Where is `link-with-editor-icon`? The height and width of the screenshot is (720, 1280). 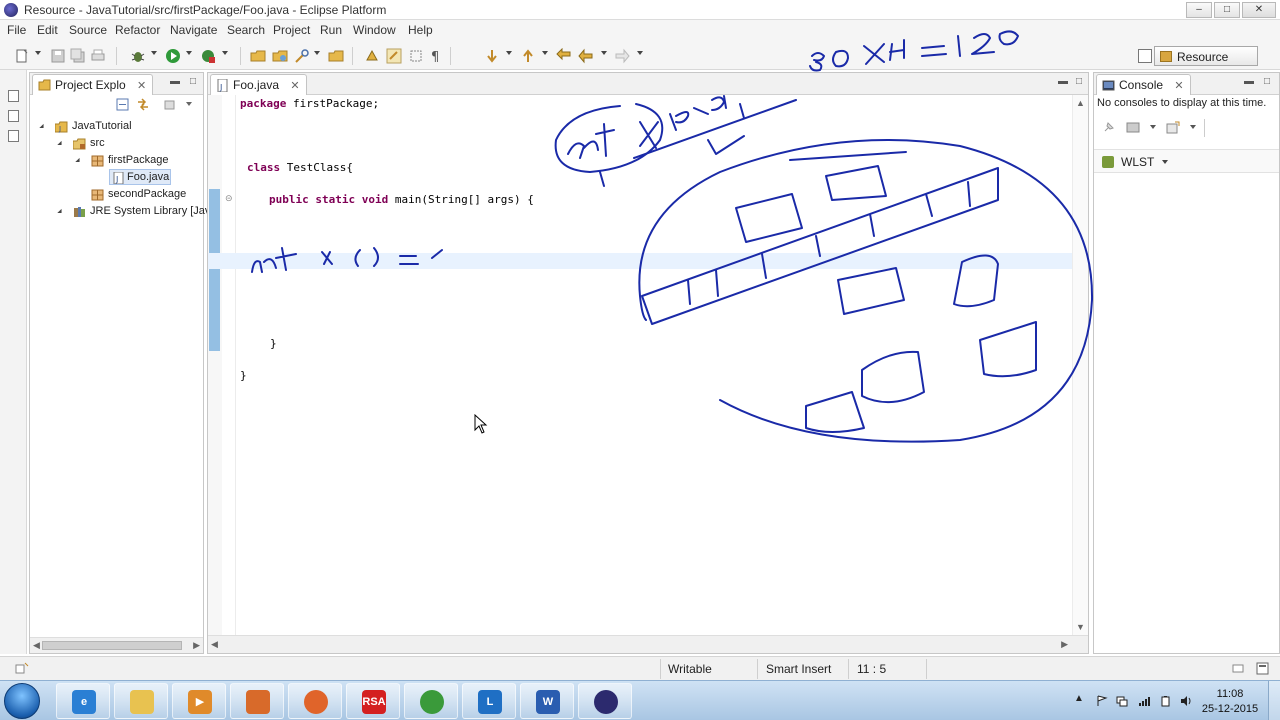
link-with-editor-icon is located at coordinates (143, 104).